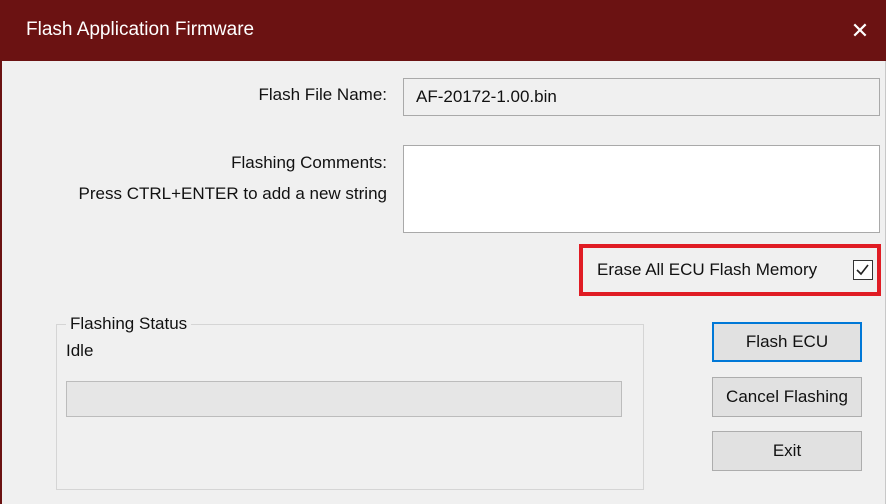  I want to click on flashing-status-label: Flashing Status, so click(129, 324).